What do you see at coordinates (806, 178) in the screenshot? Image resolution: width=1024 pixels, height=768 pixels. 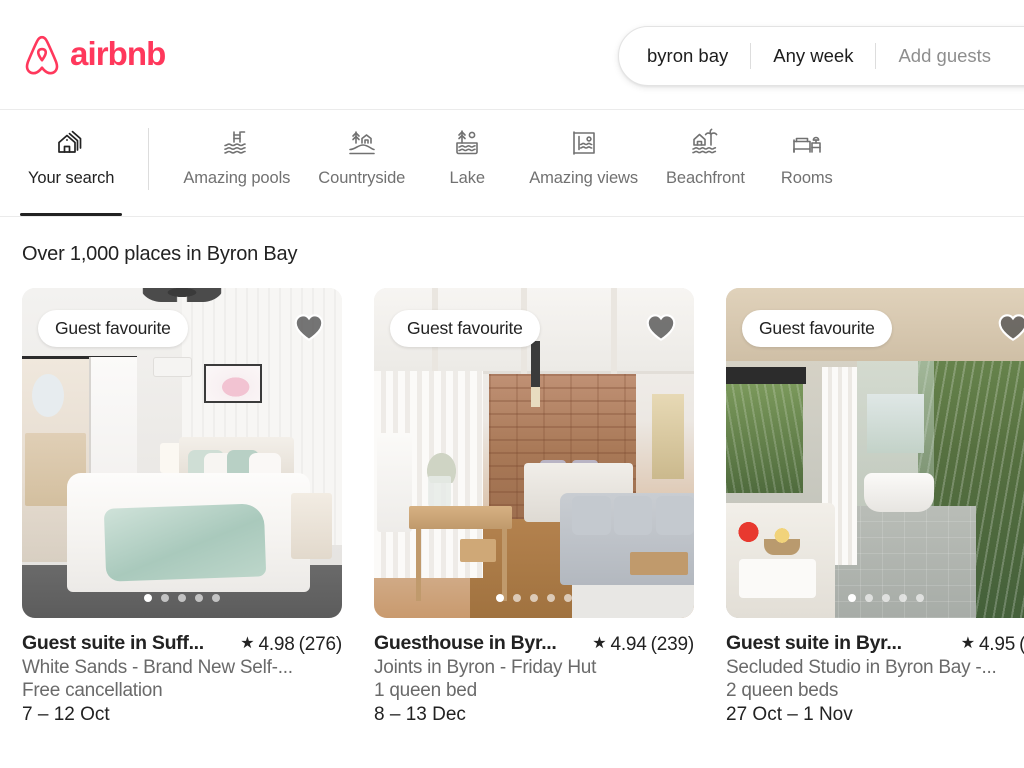 I see `category-label: Rooms` at bounding box center [806, 178].